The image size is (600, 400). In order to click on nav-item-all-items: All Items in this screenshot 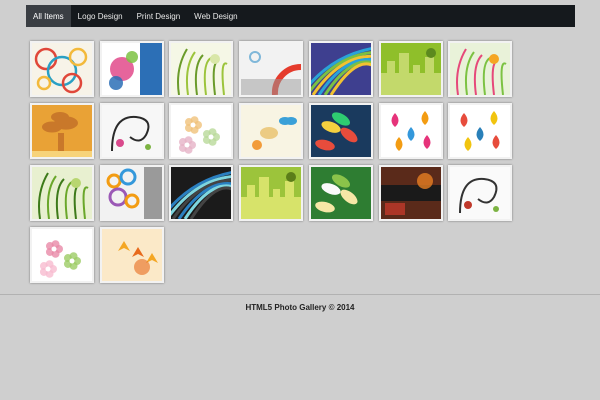, I will do `click(48, 16)`.